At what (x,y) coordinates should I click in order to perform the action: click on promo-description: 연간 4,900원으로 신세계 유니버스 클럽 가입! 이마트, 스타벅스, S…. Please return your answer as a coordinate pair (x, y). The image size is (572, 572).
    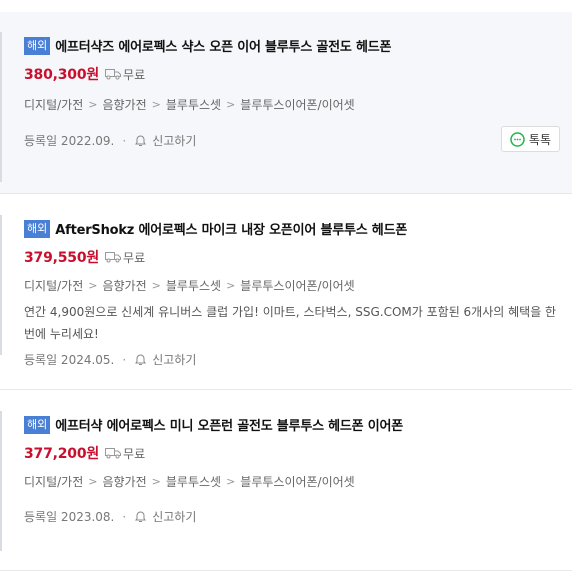
    Looking at the image, I should click on (290, 323).